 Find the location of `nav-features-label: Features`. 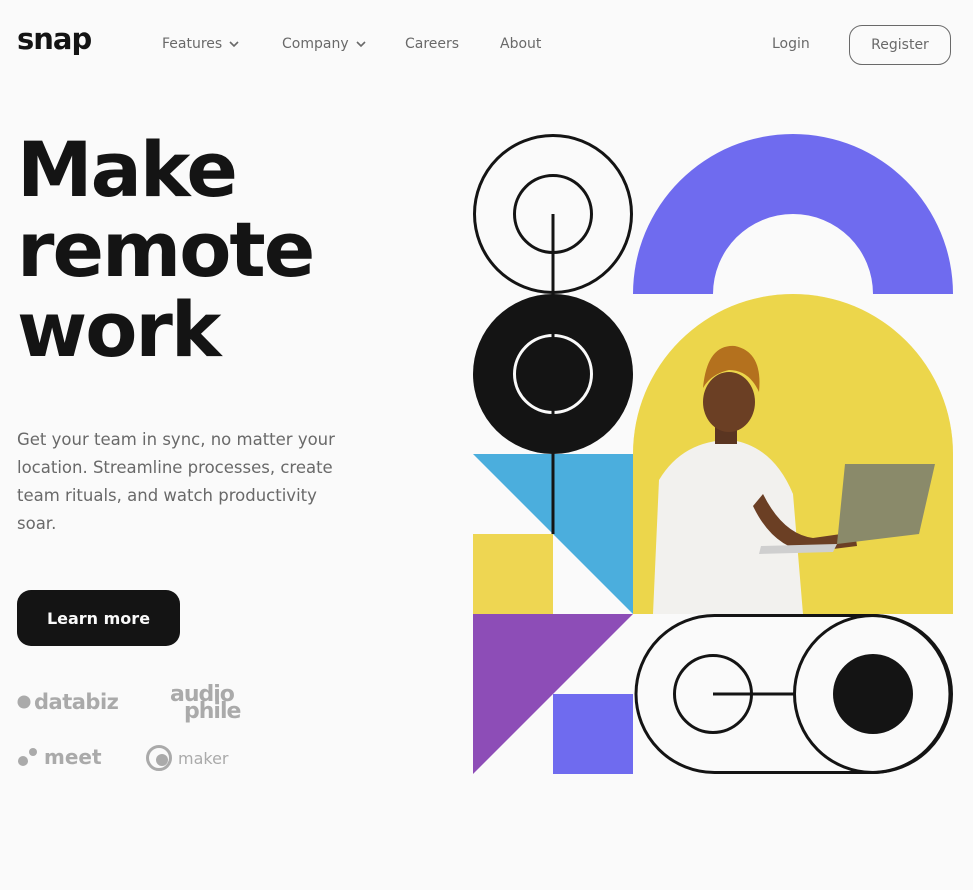

nav-features-label: Features is located at coordinates (192, 44).